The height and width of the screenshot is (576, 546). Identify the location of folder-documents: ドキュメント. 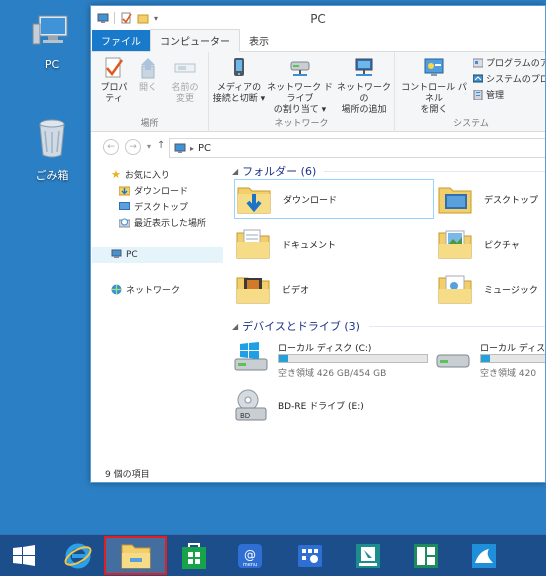
(334, 244).